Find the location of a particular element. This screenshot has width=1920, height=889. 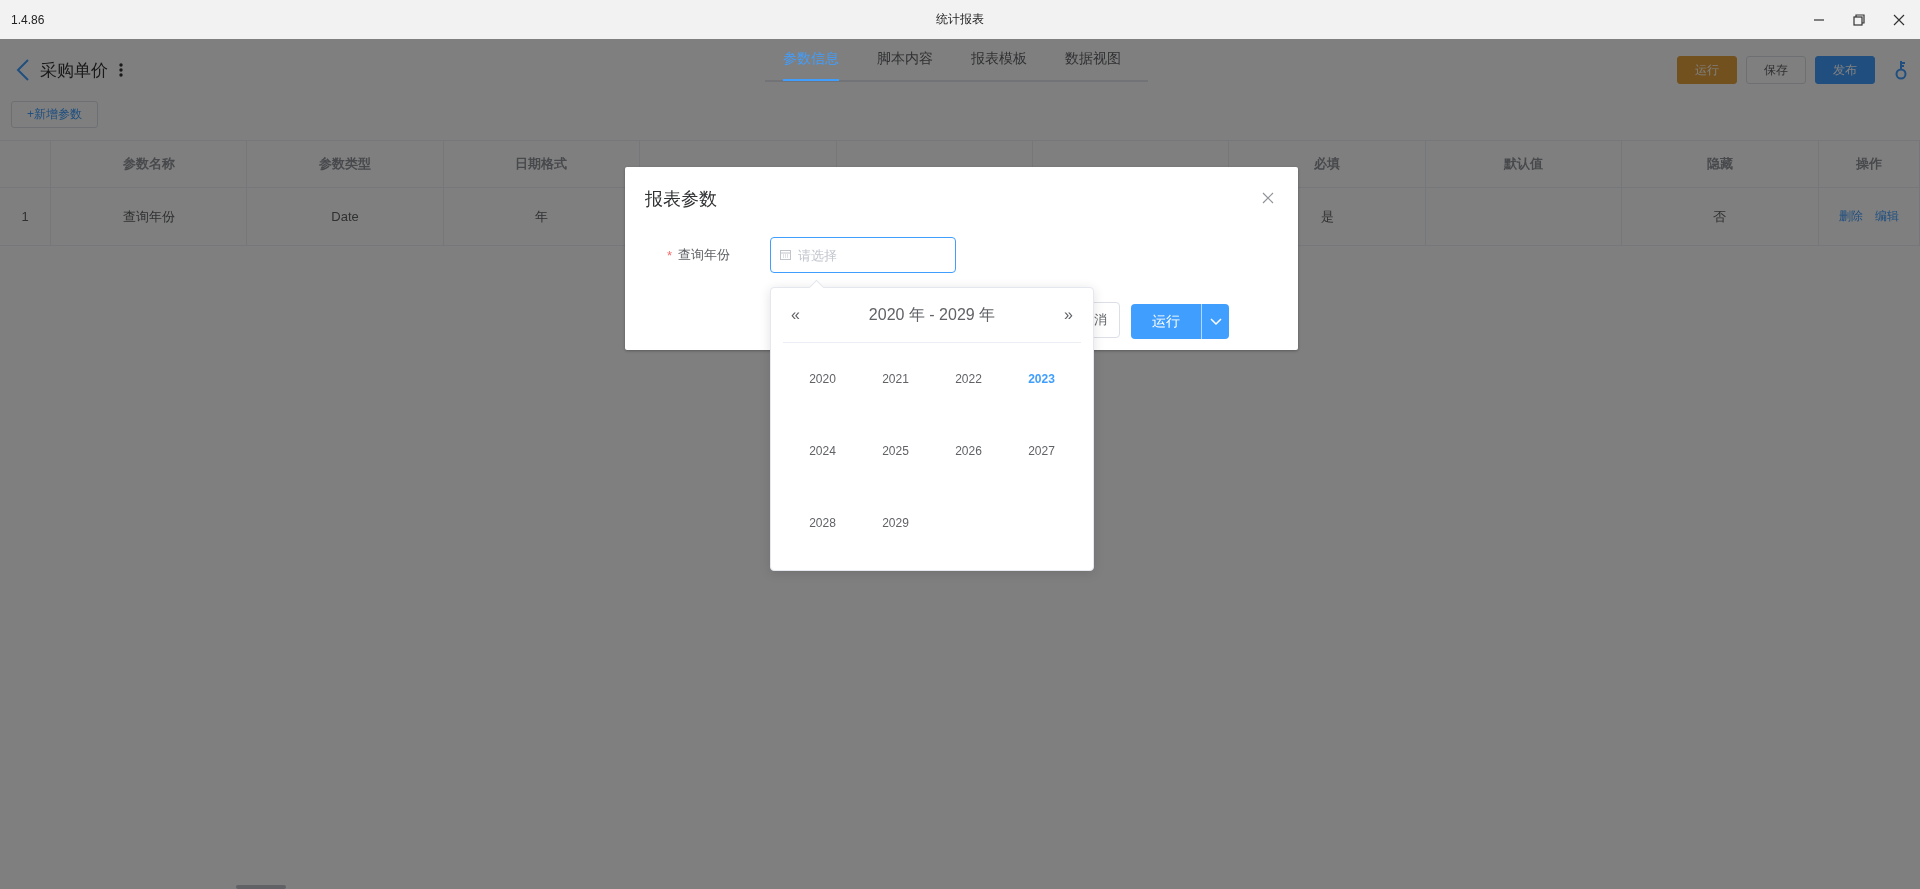

year-option: 2029 is located at coordinates (895, 523).